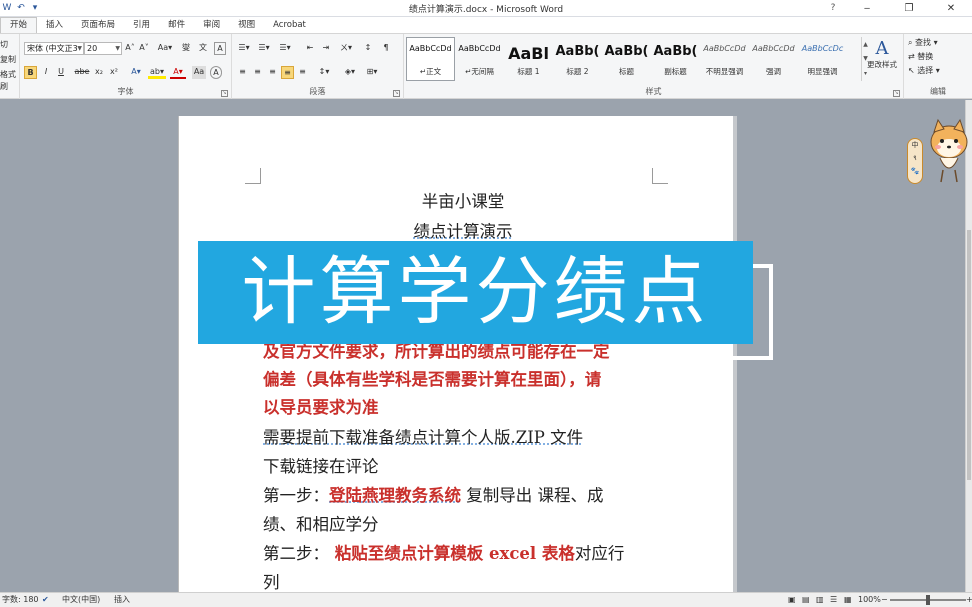 The image size is (972, 607). I want to click on change-case-button: Aa▾, so click(165, 48).